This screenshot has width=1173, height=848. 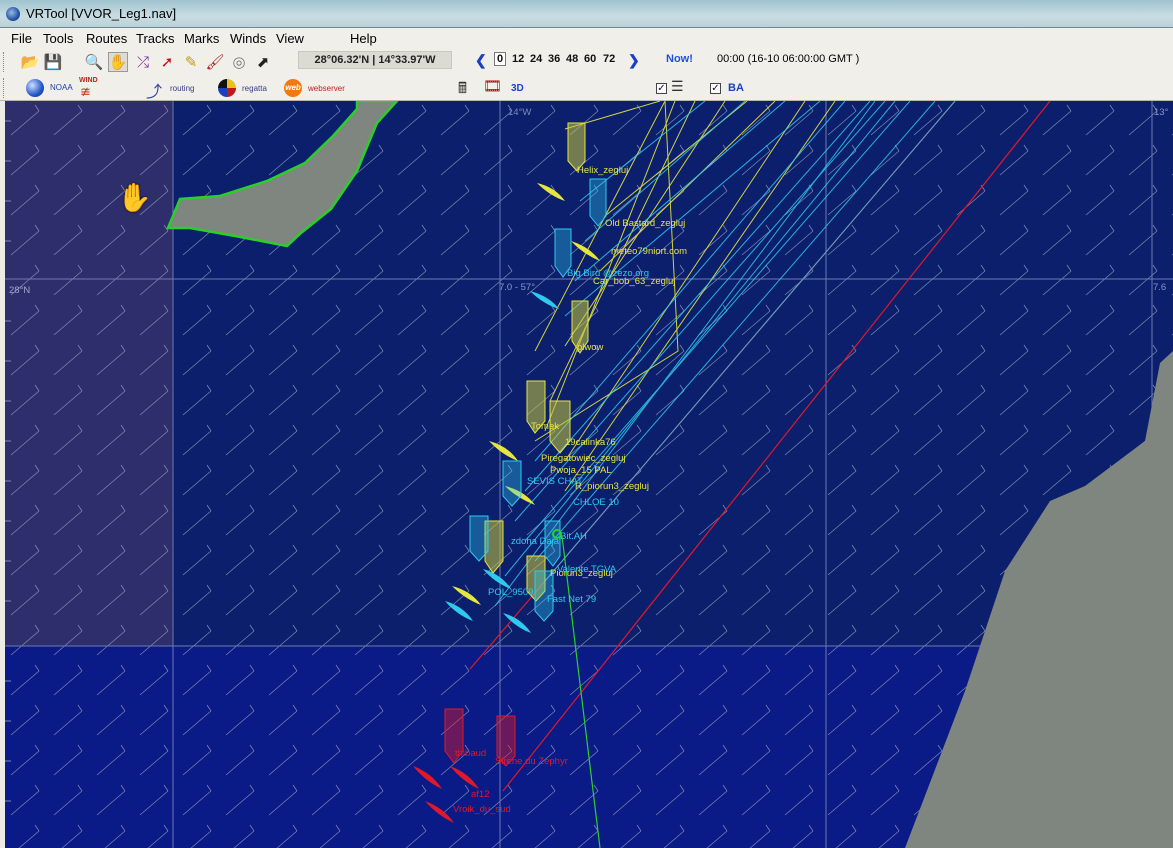 What do you see at coordinates (21, 38) in the screenshot?
I see `menu-file: File` at bounding box center [21, 38].